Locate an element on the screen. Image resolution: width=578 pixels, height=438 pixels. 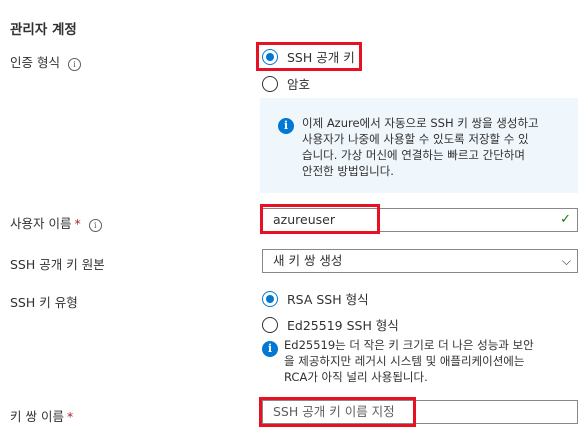
info-line: RCA가 아직 널리 사용됩니다. is located at coordinates (356, 377).